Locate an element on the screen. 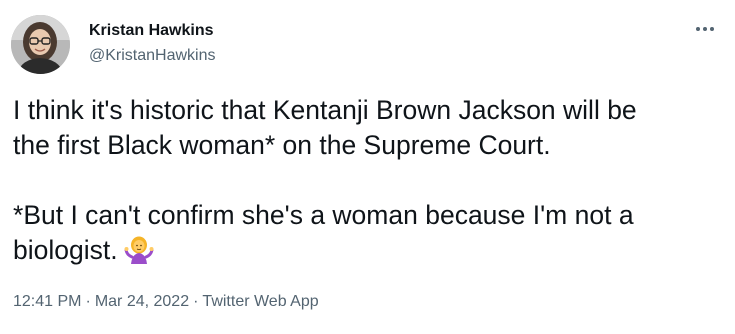 The image size is (735, 334). more-horizontal-icon is located at coordinates (705, 29).